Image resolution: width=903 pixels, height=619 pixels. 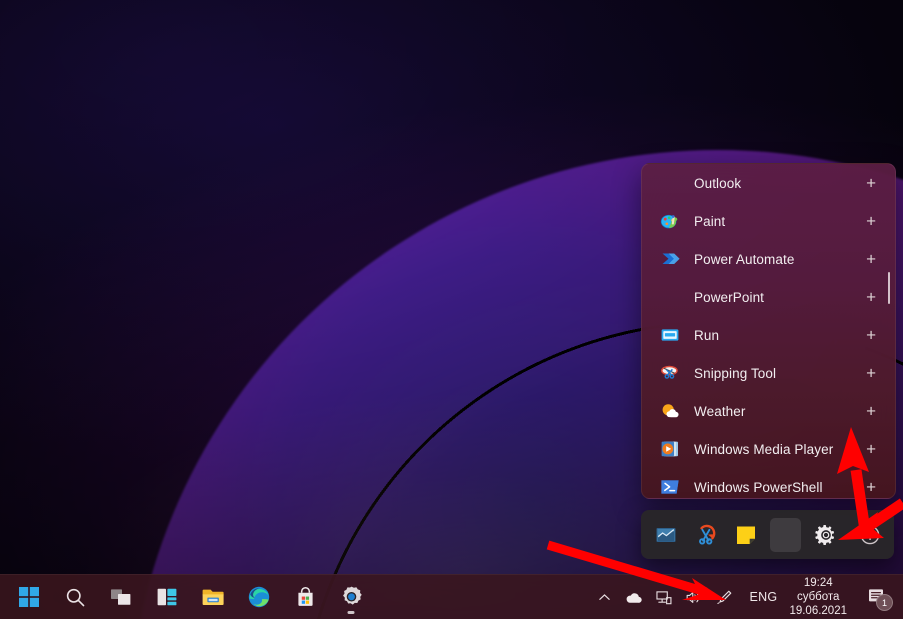 What do you see at coordinates (670, 221) in the screenshot?
I see `paint-icon` at bounding box center [670, 221].